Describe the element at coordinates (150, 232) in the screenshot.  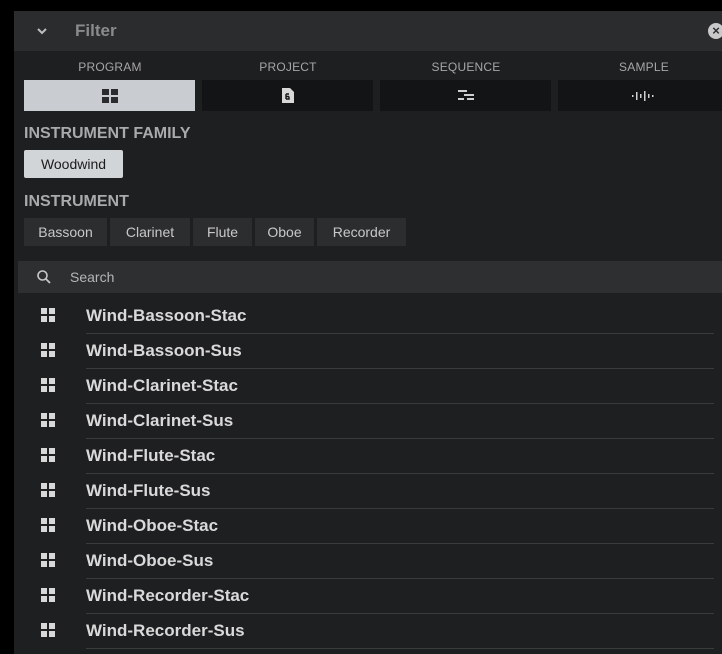
I see `chip-clarinet: Clarinet` at that location.